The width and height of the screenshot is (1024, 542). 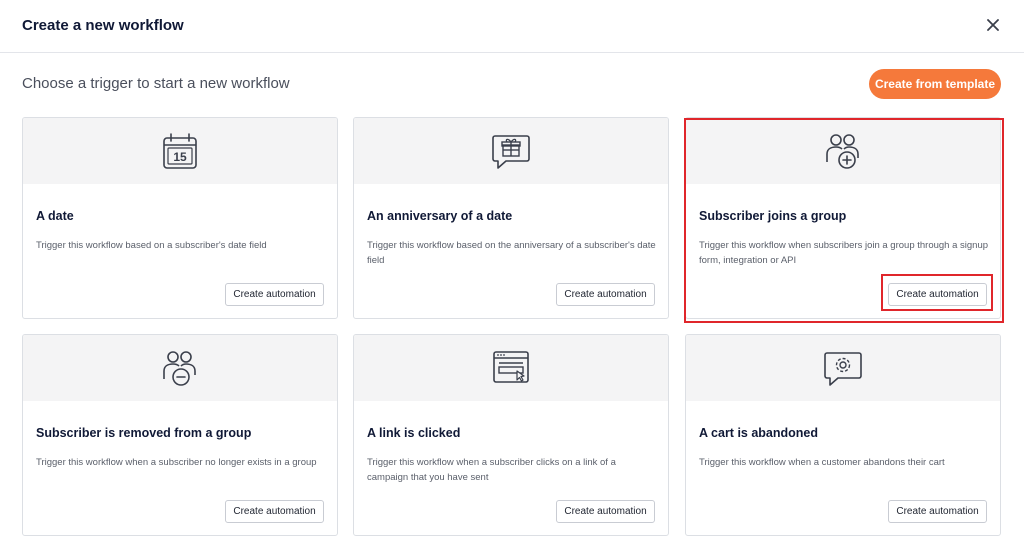 What do you see at coordinates (156, 83) in the screenshot?
I see `page-subtitle: Choose a trigger to start a new workflow` at bounding box center [156, 83].